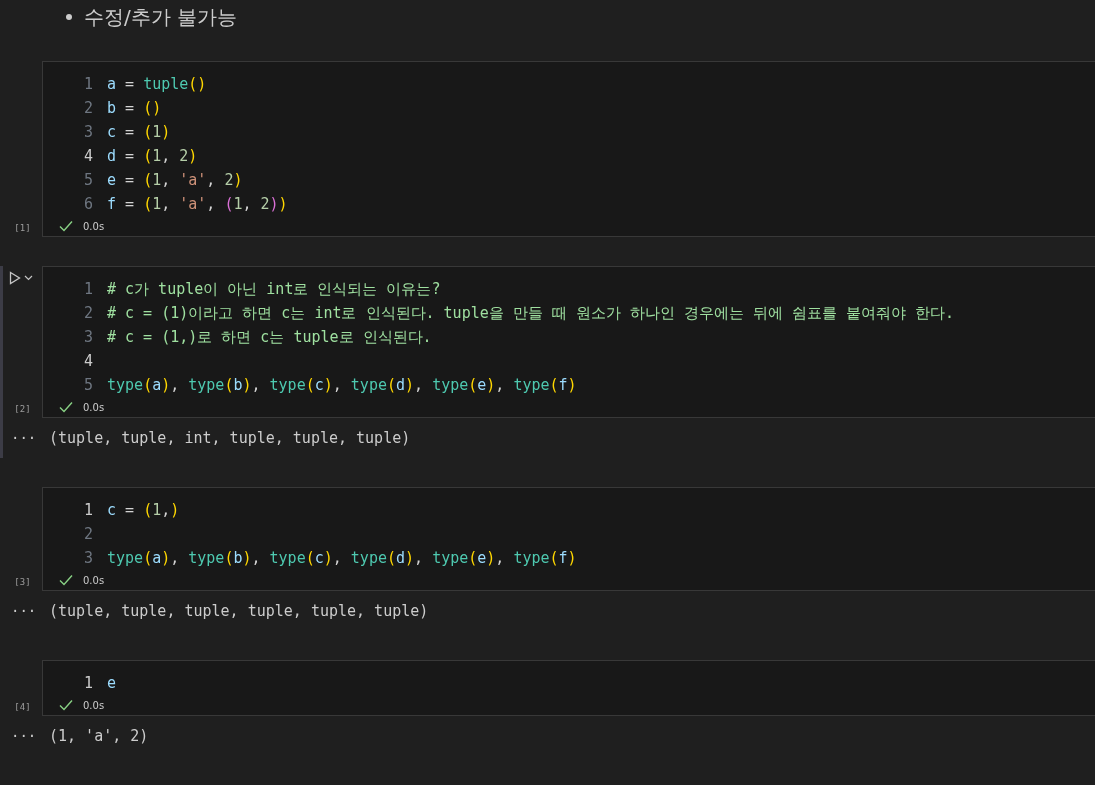  What do you see at coordinates (22, 707) in the screenshot?
I see `execution-count: [4]` at bounding box center [22, 707].